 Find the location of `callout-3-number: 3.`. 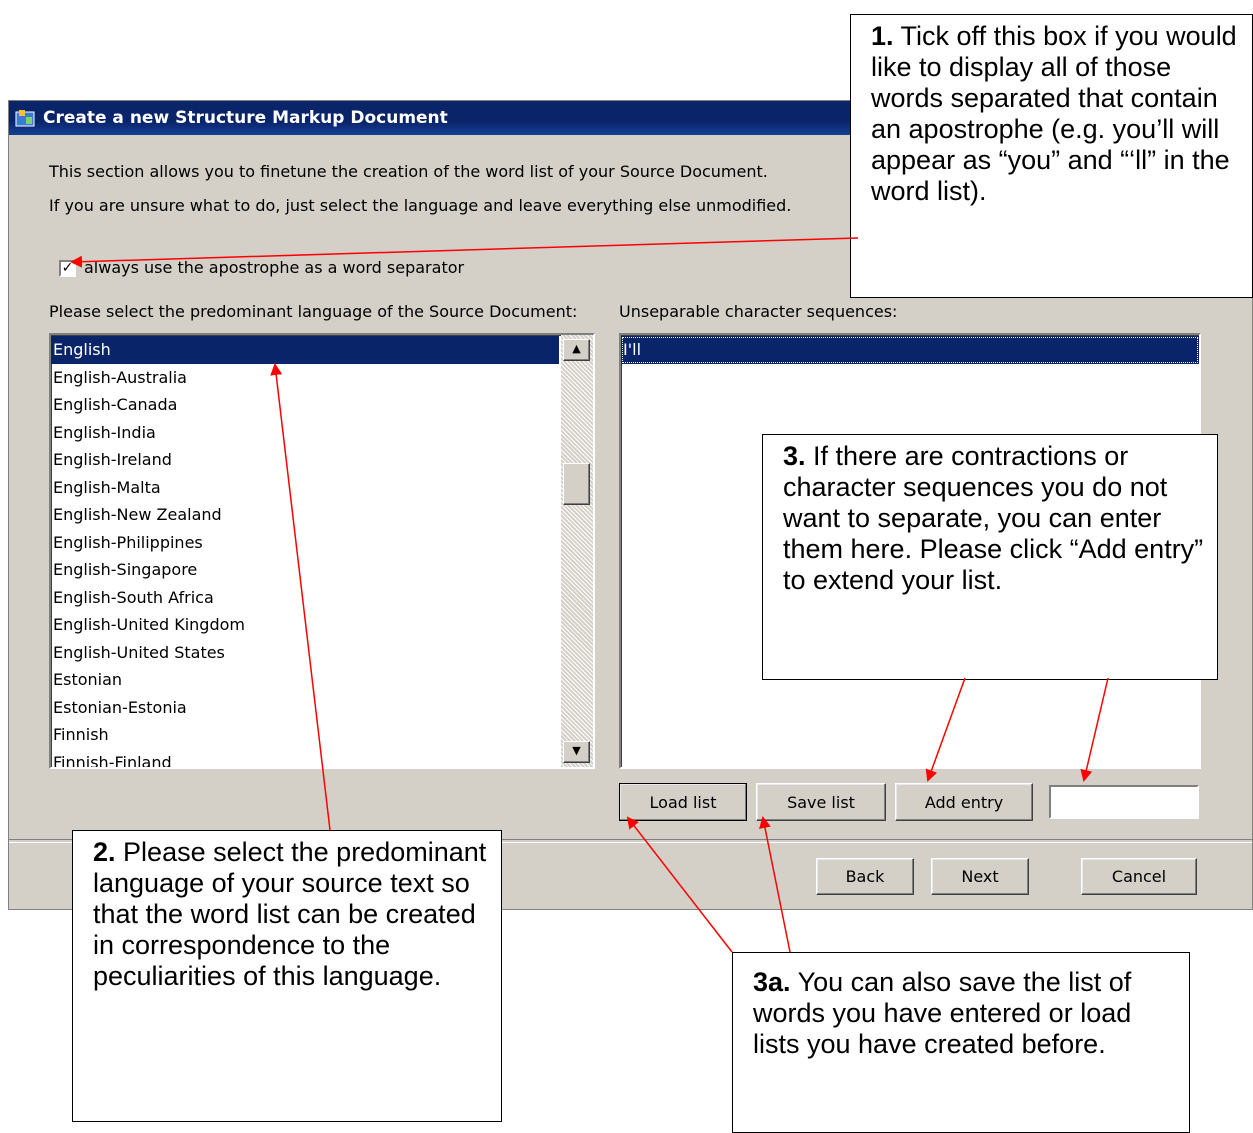

callout-3-number: 3. is located at coordinates (794, 456).